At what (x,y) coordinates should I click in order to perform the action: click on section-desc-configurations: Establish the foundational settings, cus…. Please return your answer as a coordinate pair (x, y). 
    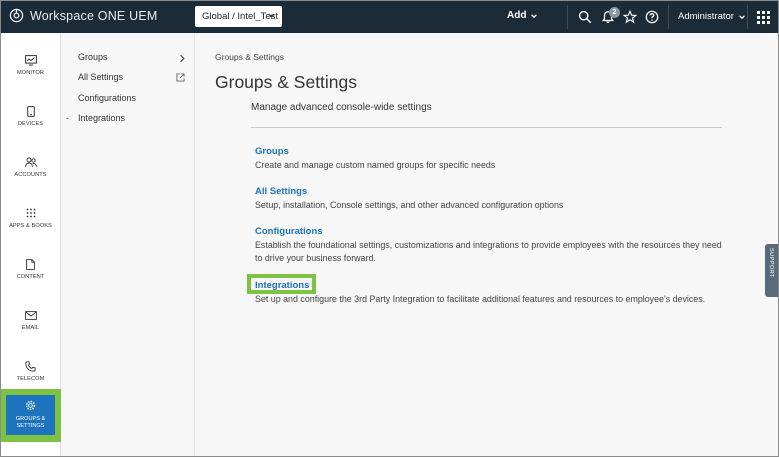
    Looking at the image, I should click on (488, 251).